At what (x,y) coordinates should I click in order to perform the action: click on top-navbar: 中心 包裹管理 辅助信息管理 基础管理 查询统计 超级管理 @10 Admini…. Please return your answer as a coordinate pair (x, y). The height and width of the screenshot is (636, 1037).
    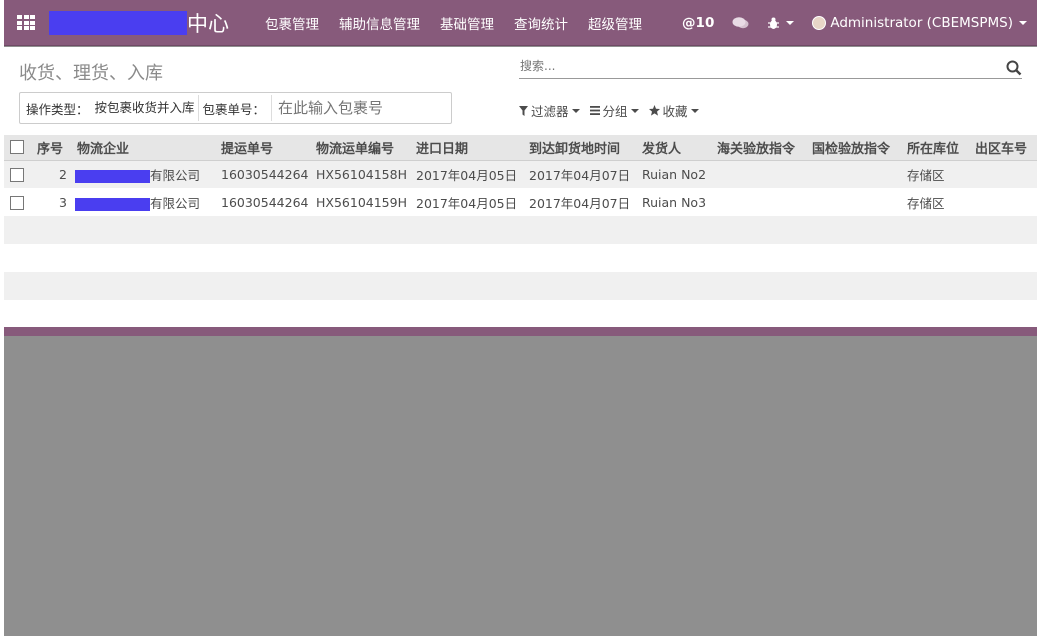
    Looking at the image, I should click on (520, 23).